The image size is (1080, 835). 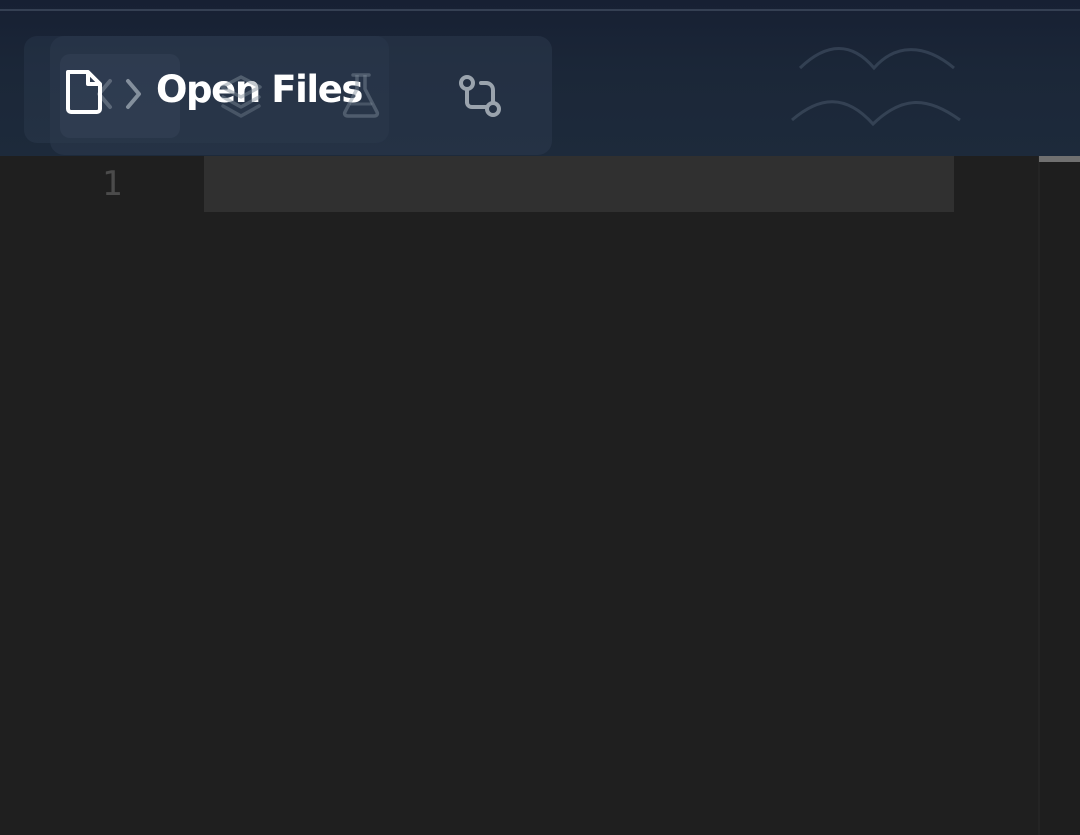 What do you see at coordinates (540, 10) in the screenshot?
I see `top-divider-line` at bounding box center [540, 10].